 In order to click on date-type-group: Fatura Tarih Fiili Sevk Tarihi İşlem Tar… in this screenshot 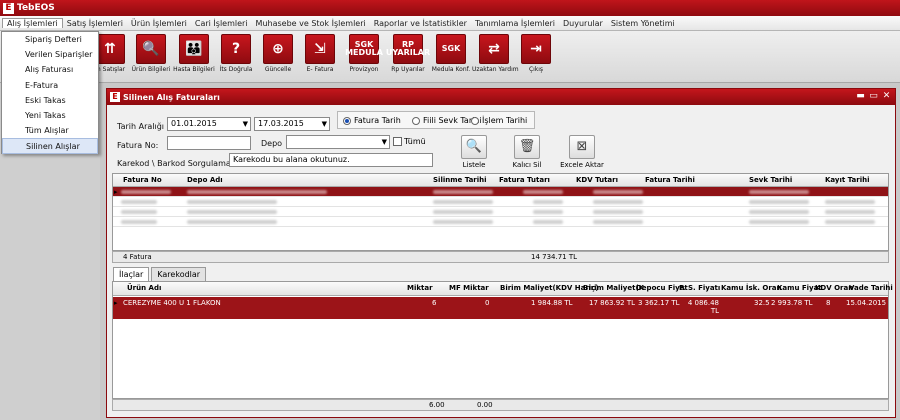, I will do `click(436, 120)`.